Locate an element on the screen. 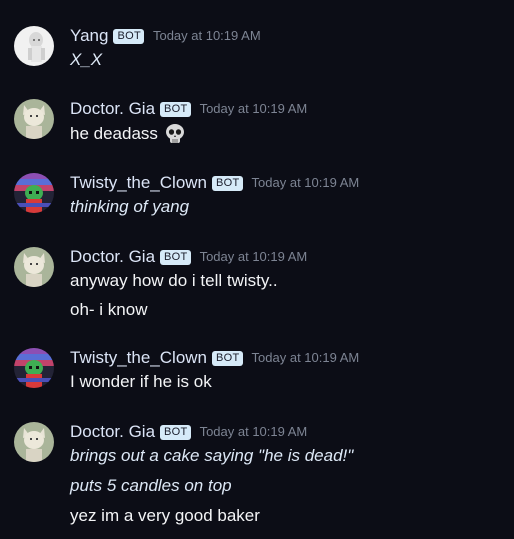 The image size is (514, 539). message-text: he deadass is located at coordinates (114, 133).